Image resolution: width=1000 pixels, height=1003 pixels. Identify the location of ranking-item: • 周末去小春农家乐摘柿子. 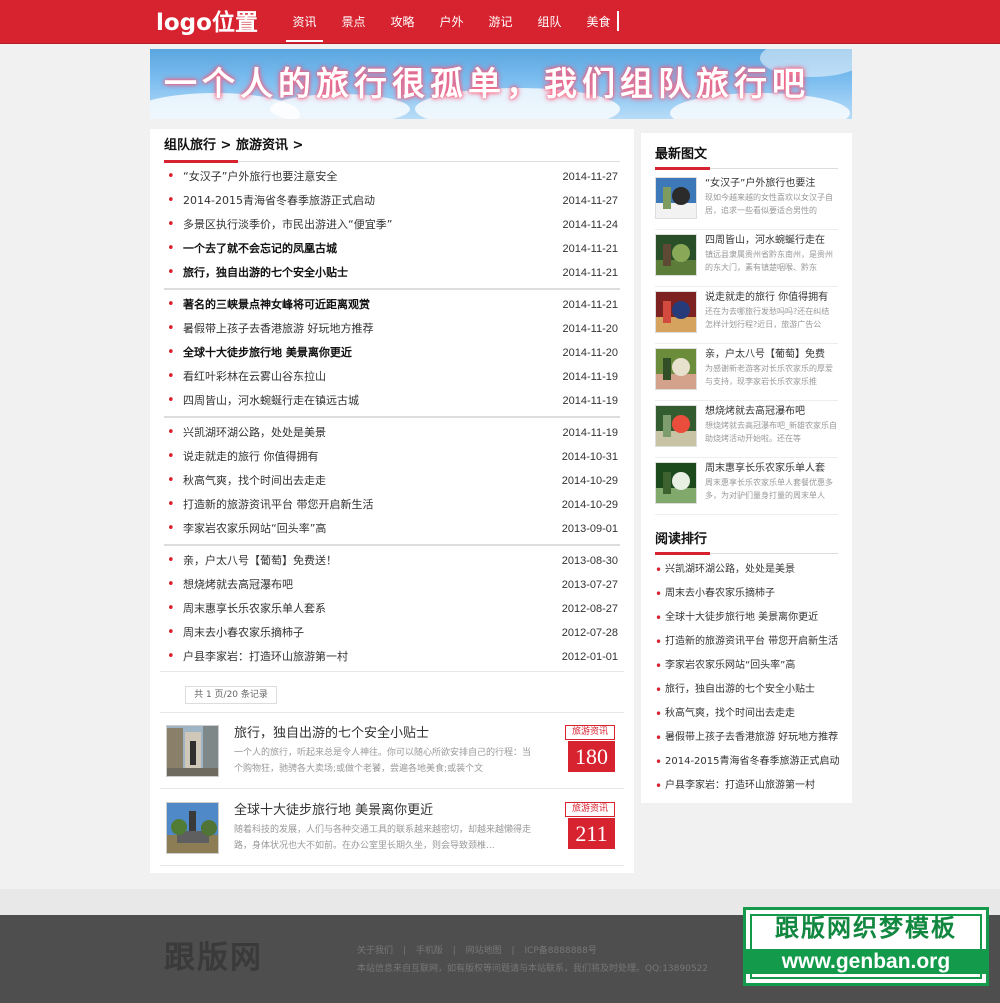
(750, 594).